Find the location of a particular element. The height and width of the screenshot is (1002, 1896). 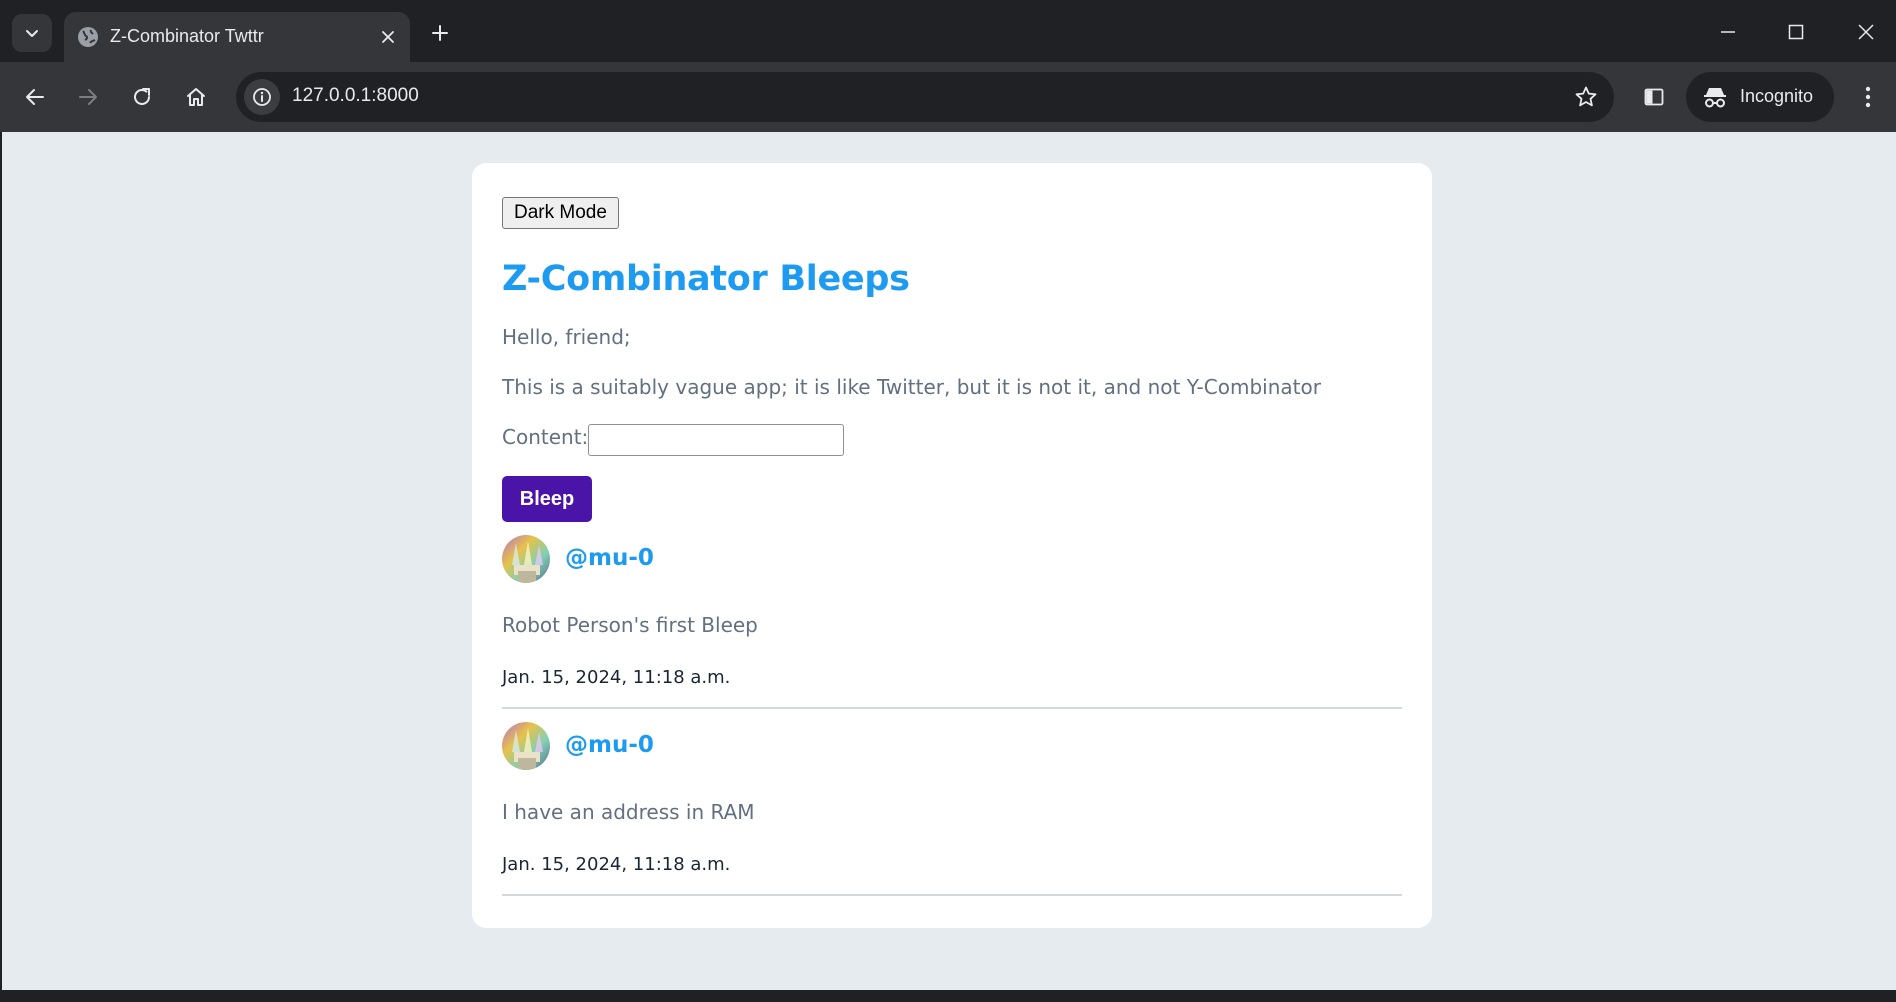

kebab-menu-icon is located at coordinates (1868, 97).